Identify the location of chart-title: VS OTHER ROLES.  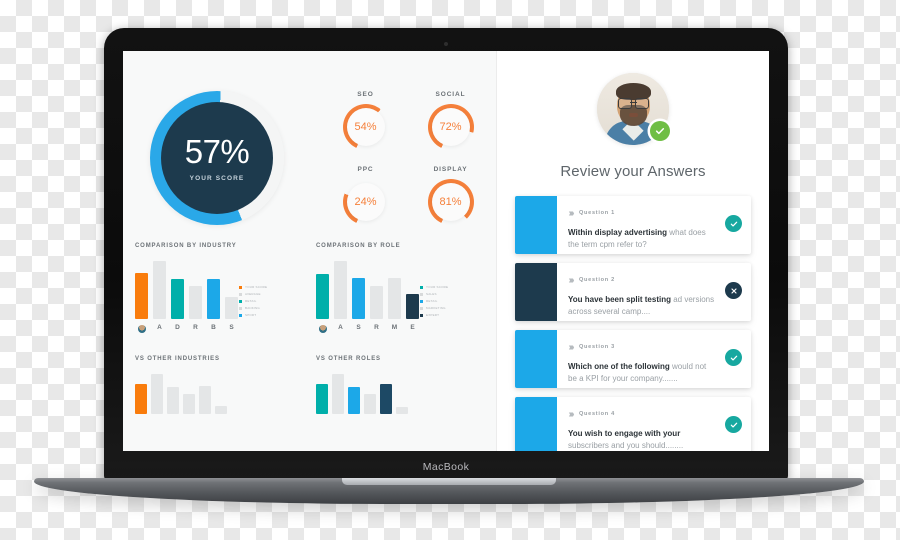
(348, 359).